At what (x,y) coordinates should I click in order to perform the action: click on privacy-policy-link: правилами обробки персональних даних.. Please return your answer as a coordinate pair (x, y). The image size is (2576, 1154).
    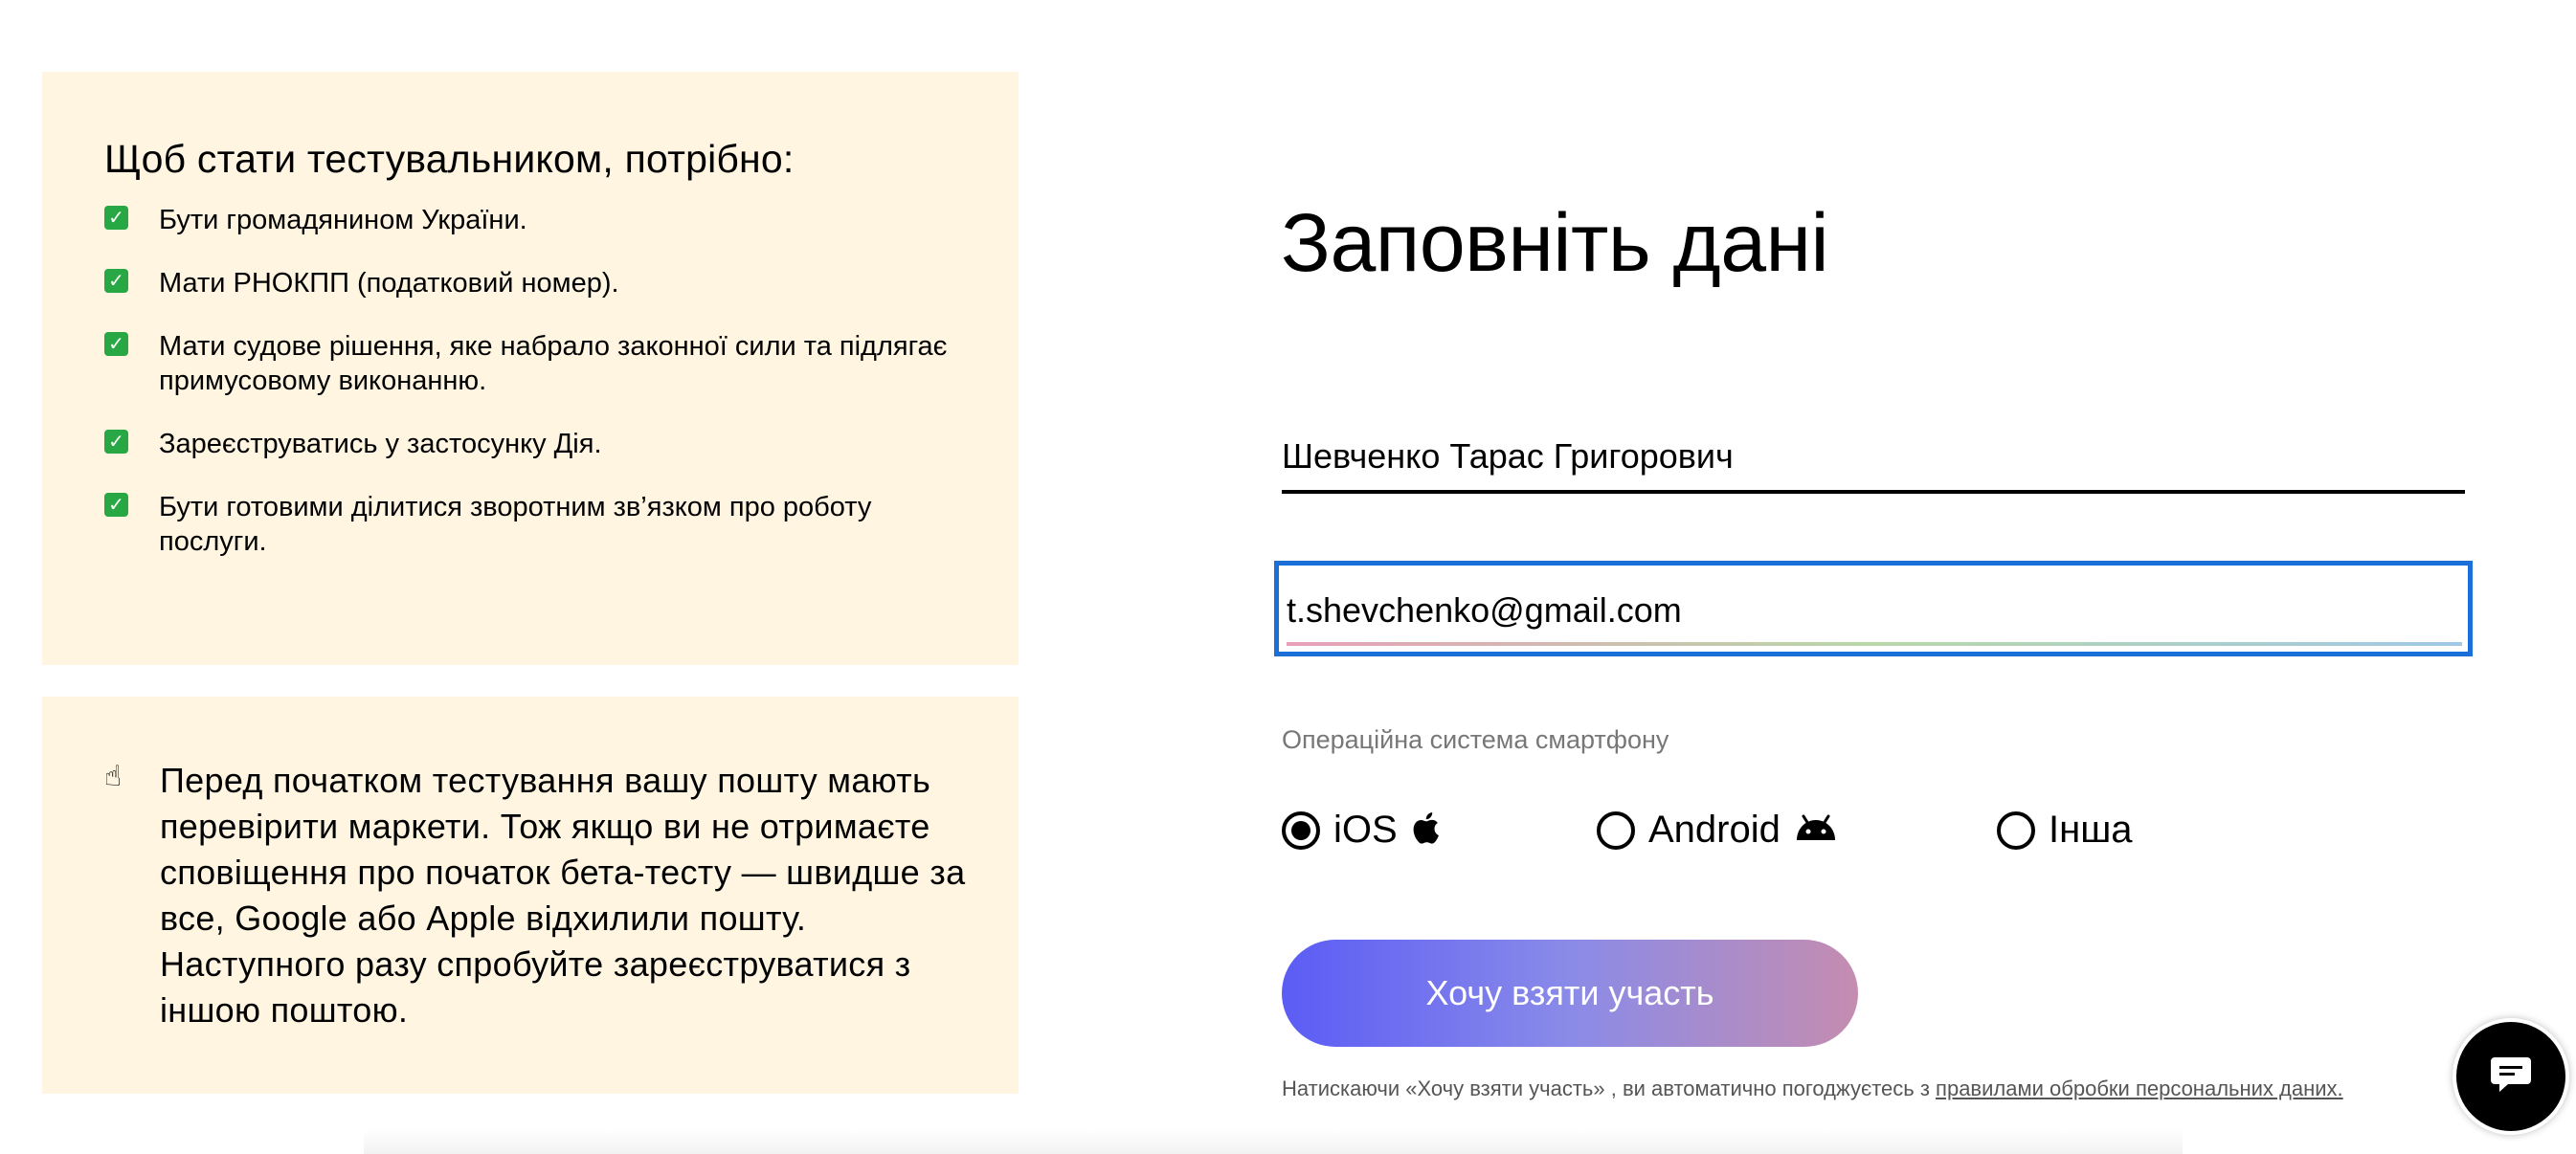
    Looking at the image, I should click on (2140, 1088).